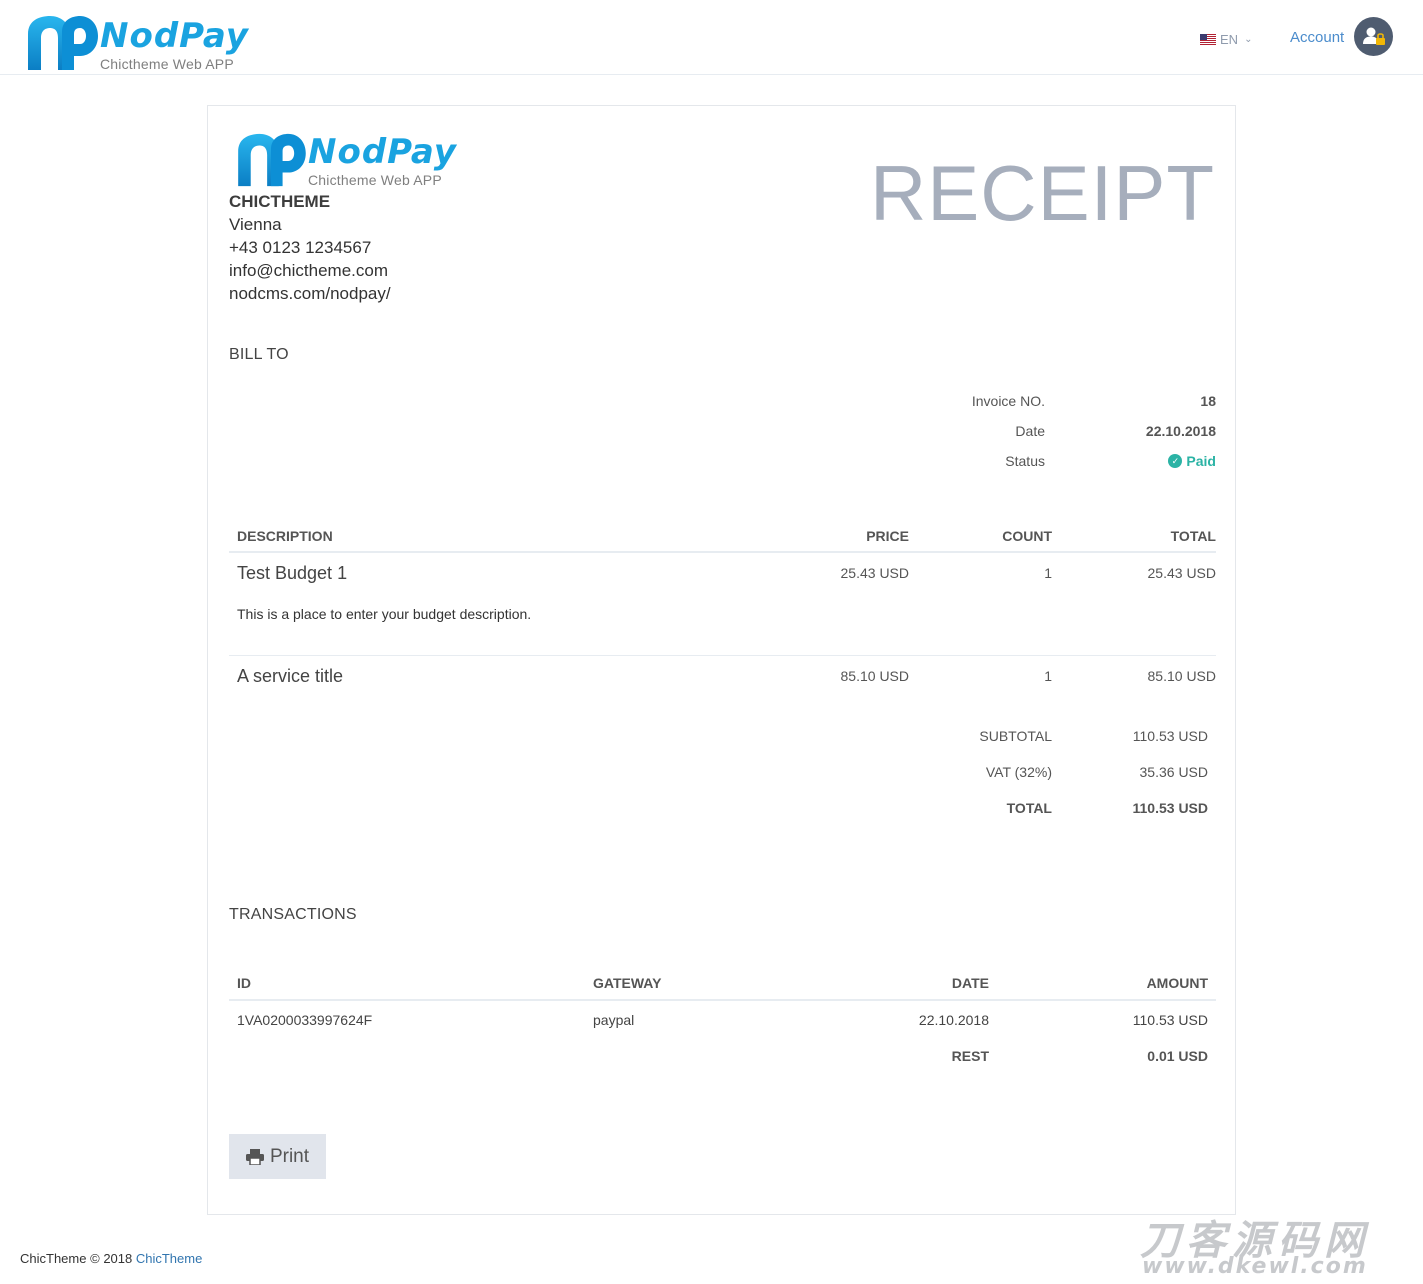 The width and height of the screenshot is (1423, 1284). I want to click on transactions-table-header: ID GATEWAY DATE AMOUNT, so click(722, 984).